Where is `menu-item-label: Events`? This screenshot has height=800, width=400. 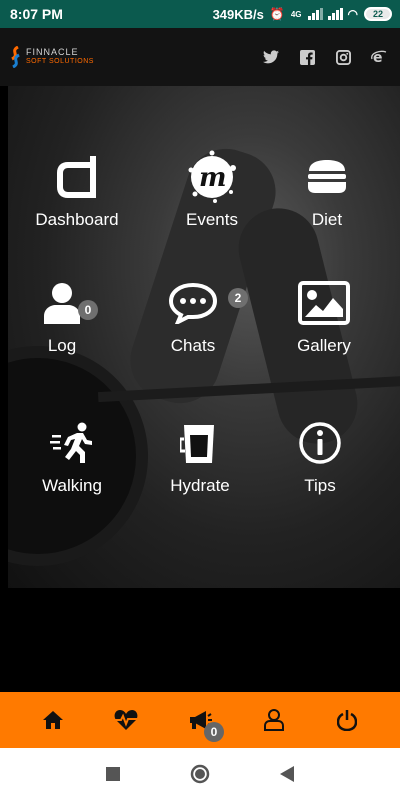 menu-item-label: Events is located at coordinates (212, 219).